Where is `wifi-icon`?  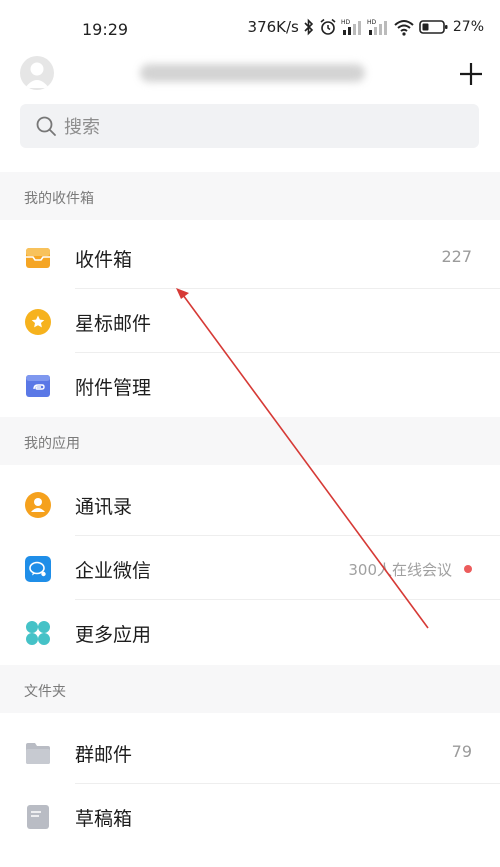 wifi-icon is located at coordinates (404, 28).